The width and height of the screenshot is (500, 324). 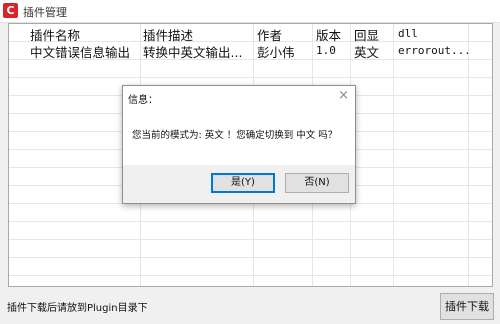 What do you see at coordinates (250, 11) in the screenshot?
I see `title-bar: C 插件管理` at bounding box center [250, 11].